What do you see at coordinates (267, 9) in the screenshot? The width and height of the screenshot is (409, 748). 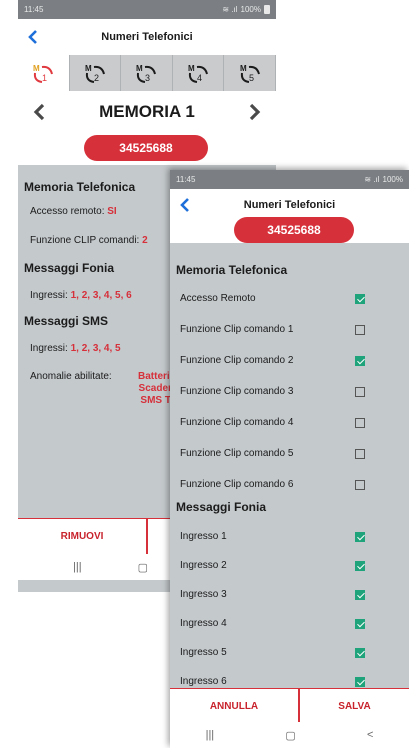 I see `battery-icon` at bounding box center [267, 9].